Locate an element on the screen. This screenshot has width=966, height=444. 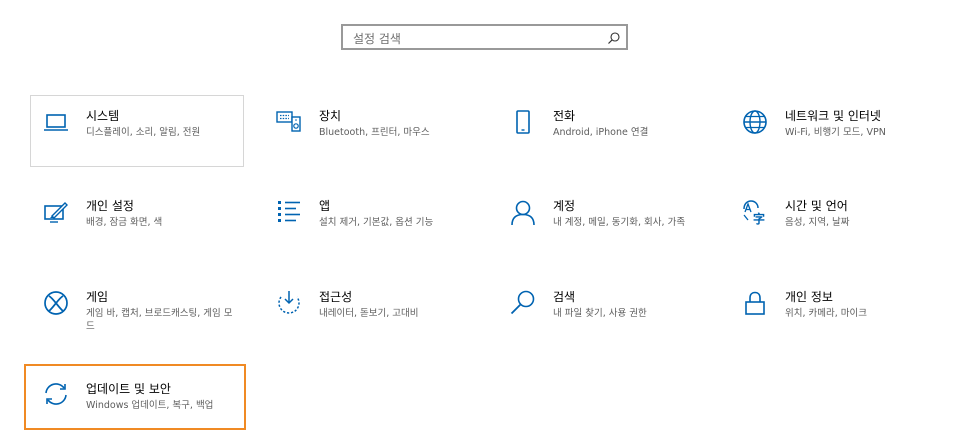
tile-system: 시스템 디스플레이, 소리, 알림, 전원 is located at coordinates (137, 131).